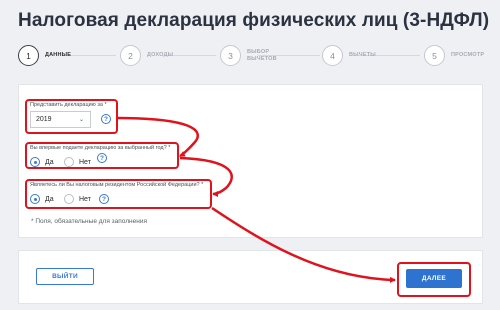  I want to click on step-data: 1 ДАННЫЕ, so click(44, 55).